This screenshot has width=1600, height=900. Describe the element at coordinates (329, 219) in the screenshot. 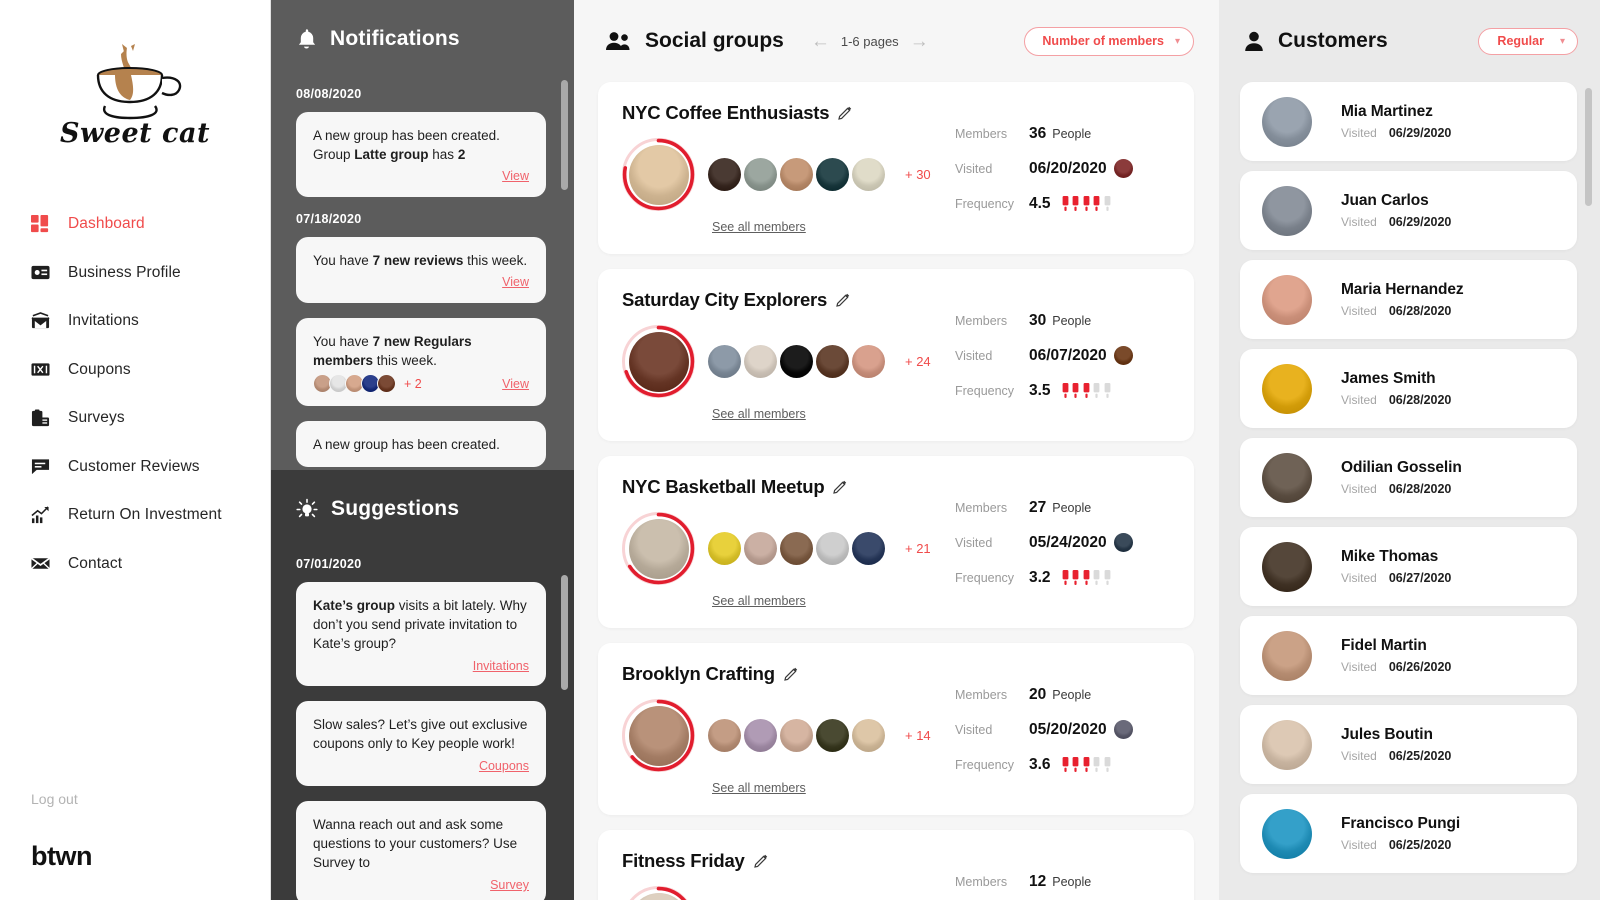

I see `notification-date-label: 07/18/2020` at that location.